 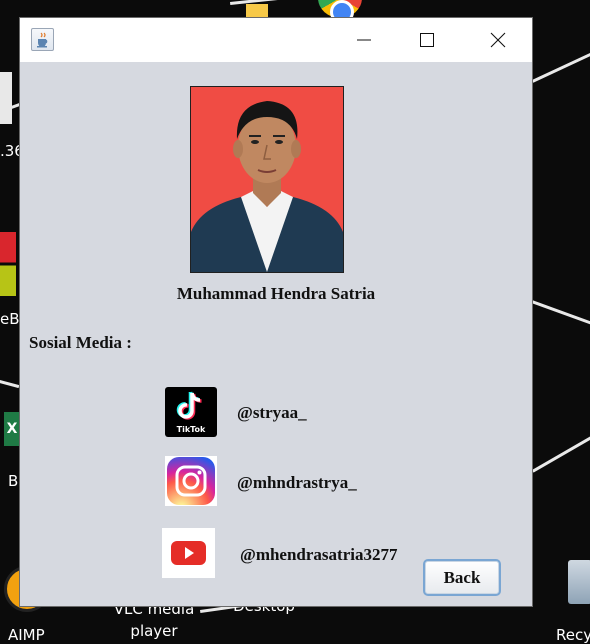 I want to click on file-icon, so click(x=6, y=98).